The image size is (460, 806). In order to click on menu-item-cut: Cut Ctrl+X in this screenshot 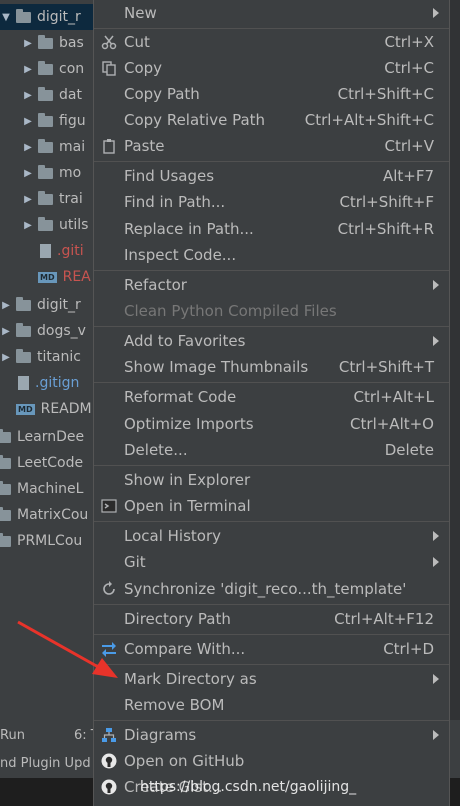, I will do `click(271, 42)`.